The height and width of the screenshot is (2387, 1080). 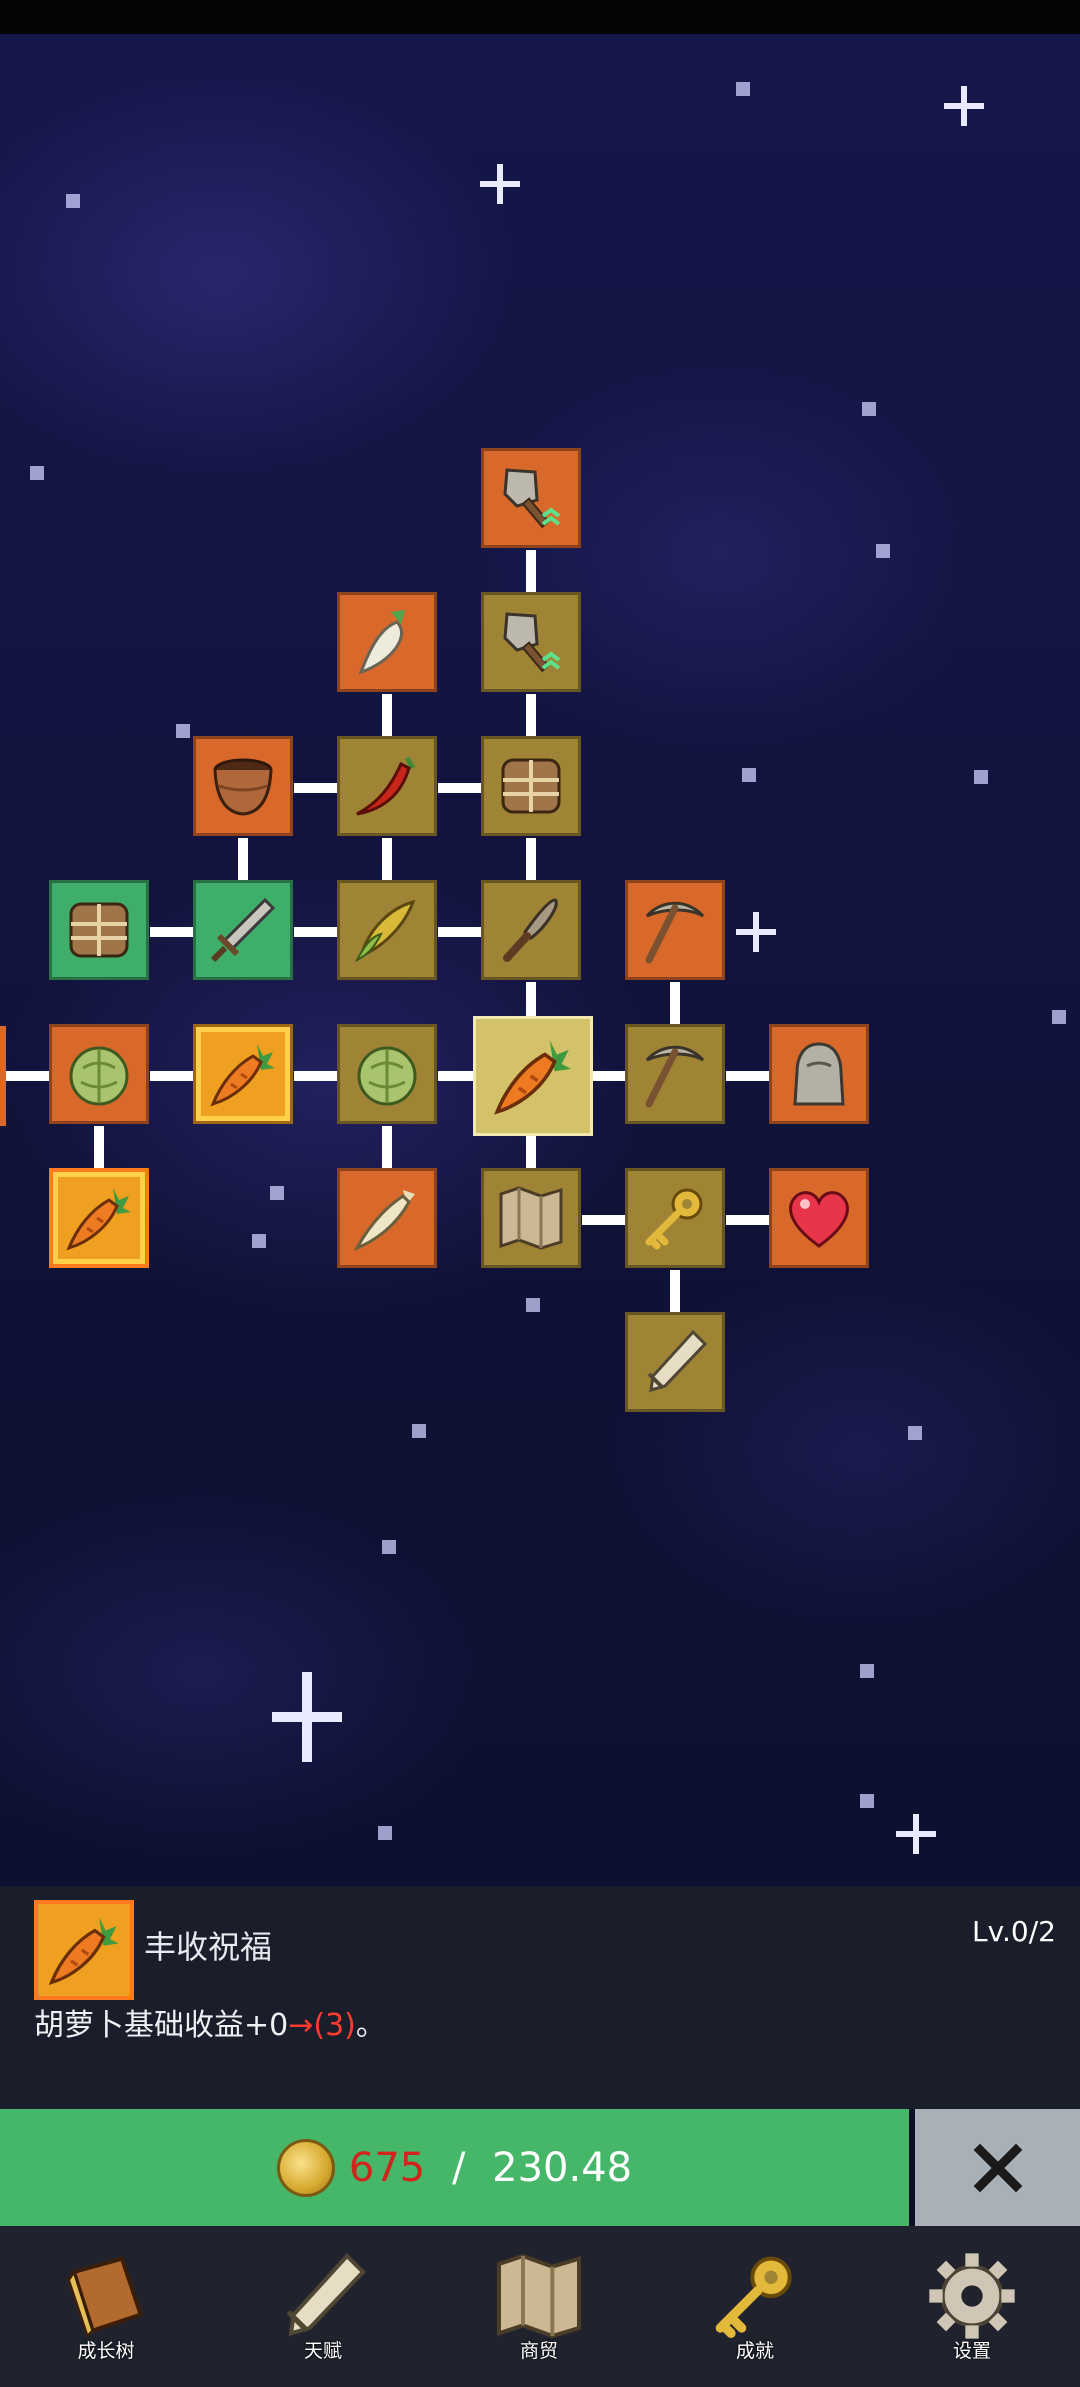 What do you see at coordinates (387, 2167) in the screenshot?
I see `current-coins: 675` at bounding box center [387, 2167].